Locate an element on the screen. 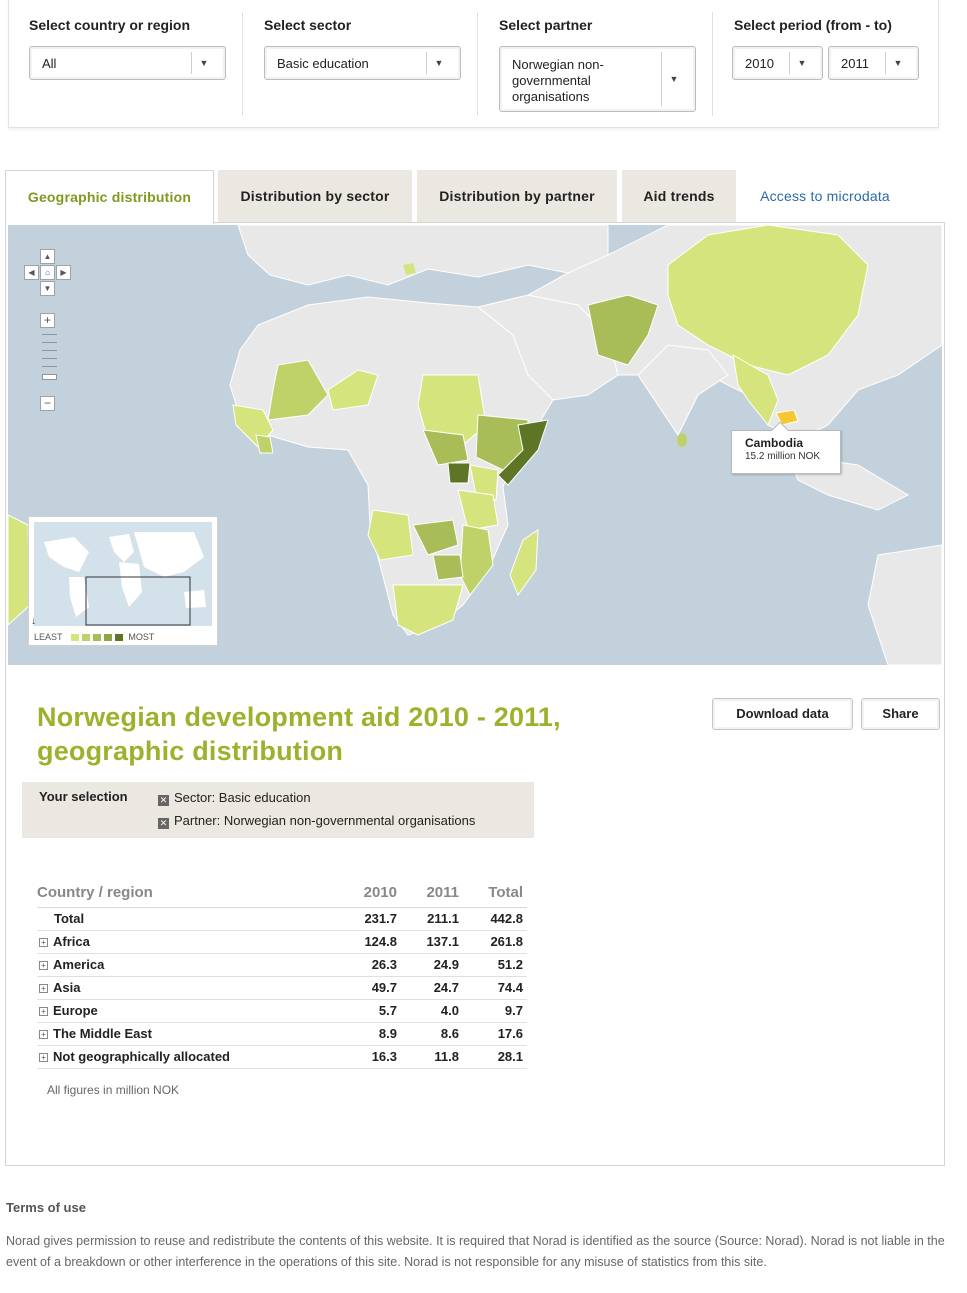  minimap-canvas is located at coordinates (123, 574).